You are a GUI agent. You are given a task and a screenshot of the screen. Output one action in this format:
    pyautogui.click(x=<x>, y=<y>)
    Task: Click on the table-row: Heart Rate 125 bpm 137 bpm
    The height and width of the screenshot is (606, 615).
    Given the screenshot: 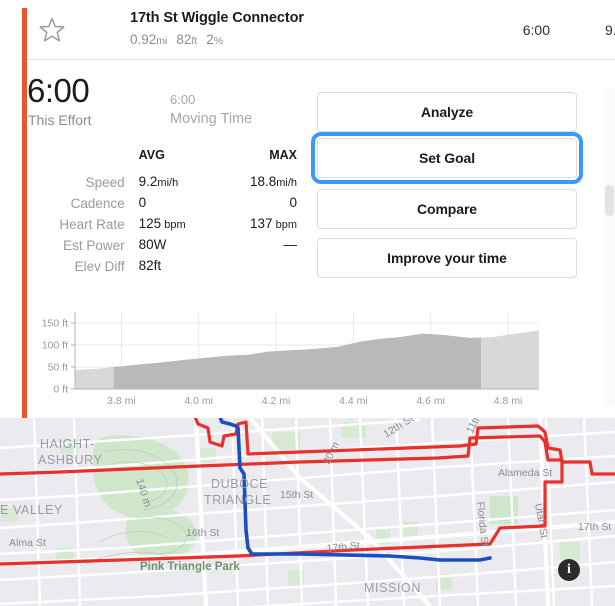 What is the action you would take?
    pyautogui.click(x=162, y=224)
    